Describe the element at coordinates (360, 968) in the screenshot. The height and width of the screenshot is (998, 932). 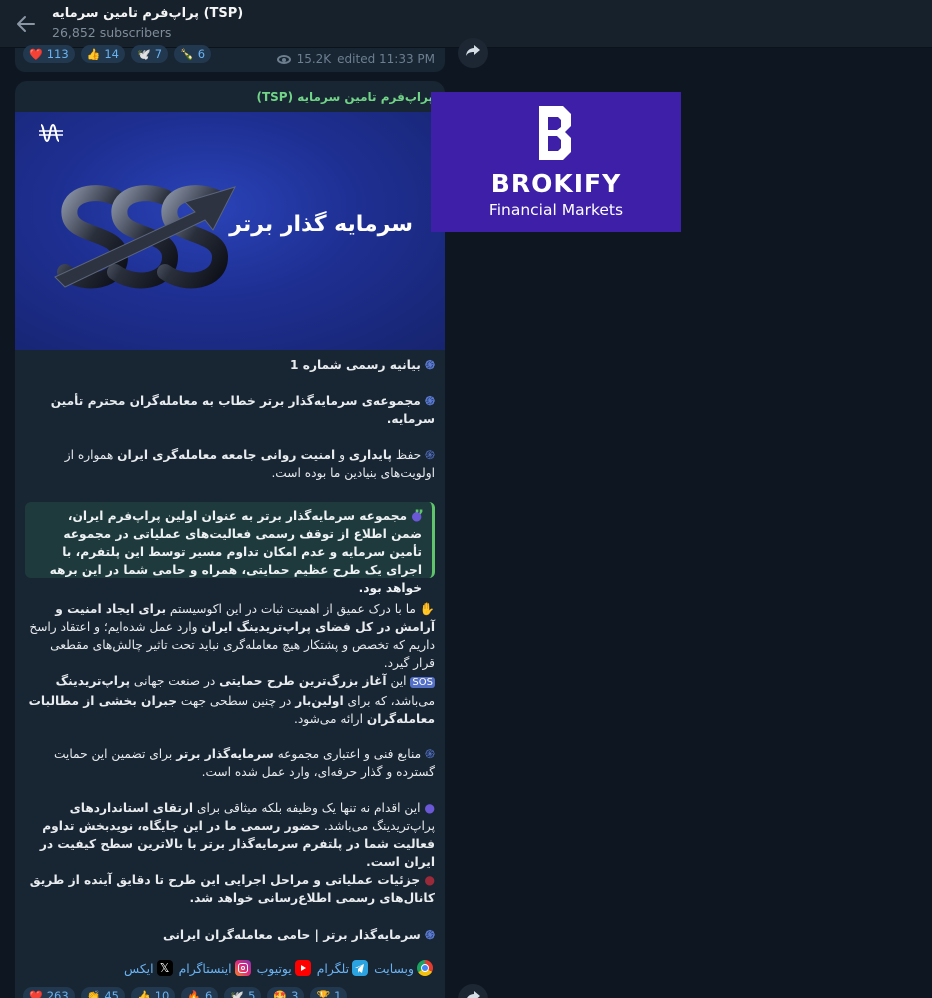
I see `telegram-icon` at that location.